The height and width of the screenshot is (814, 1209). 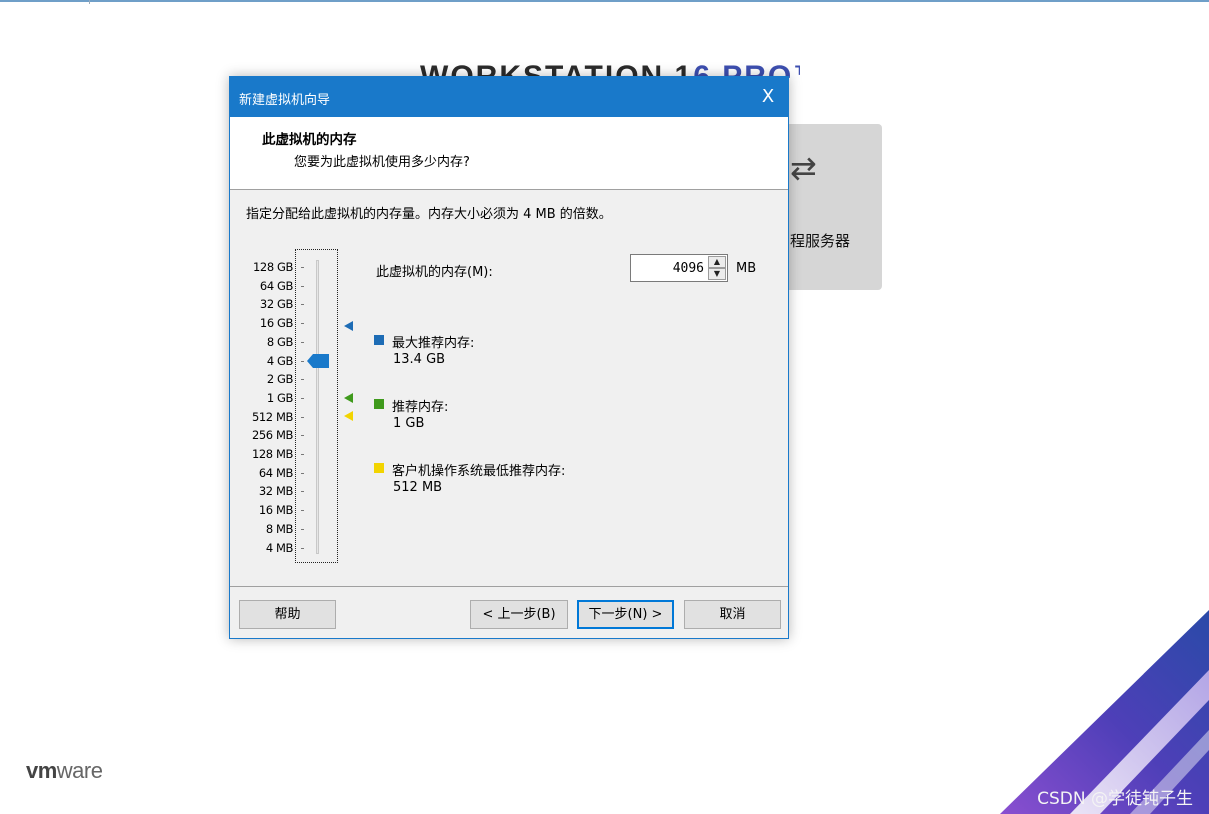 I want to click on page-subtitle: 您要为此虚拟机使用多少内存?, so click(x=382, y=162).